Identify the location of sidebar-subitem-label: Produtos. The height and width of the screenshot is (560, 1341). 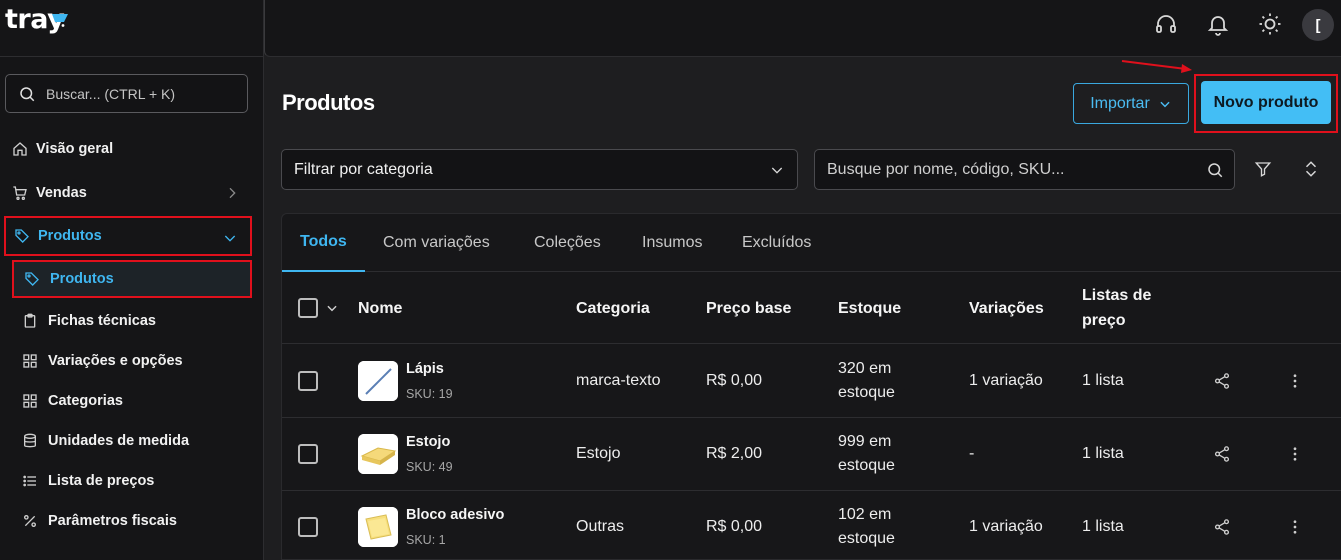
(82, 279).